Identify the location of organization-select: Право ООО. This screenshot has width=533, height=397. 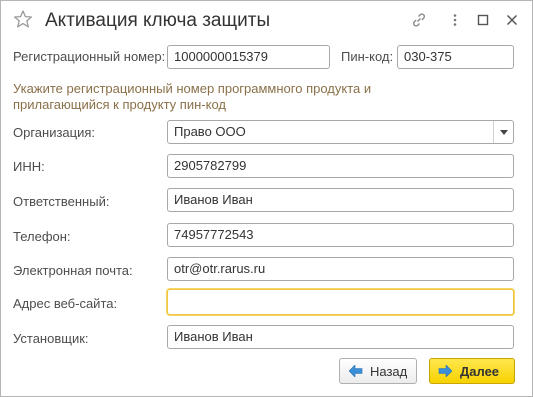
(340, 132).